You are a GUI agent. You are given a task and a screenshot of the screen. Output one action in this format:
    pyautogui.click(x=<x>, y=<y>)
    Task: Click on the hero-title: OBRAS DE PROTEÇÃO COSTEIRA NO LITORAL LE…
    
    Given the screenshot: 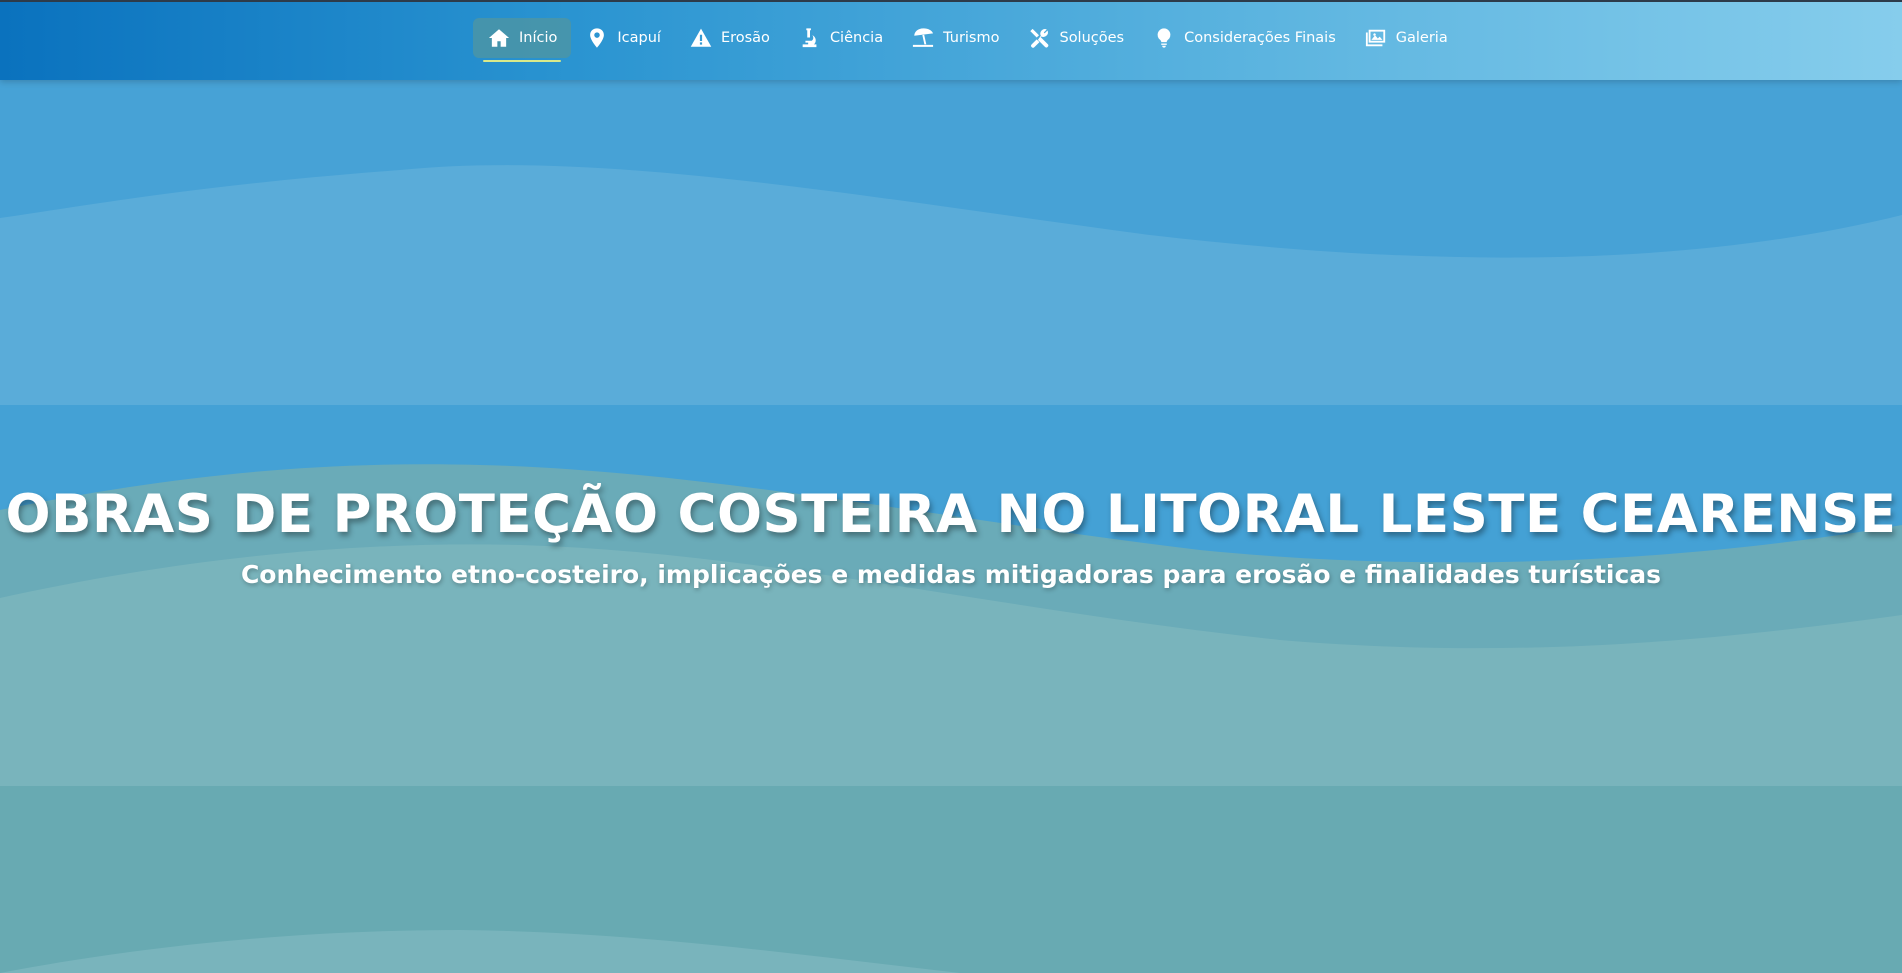 What is the action you would take?
    pyautogui.click(x=951, y=514)
    